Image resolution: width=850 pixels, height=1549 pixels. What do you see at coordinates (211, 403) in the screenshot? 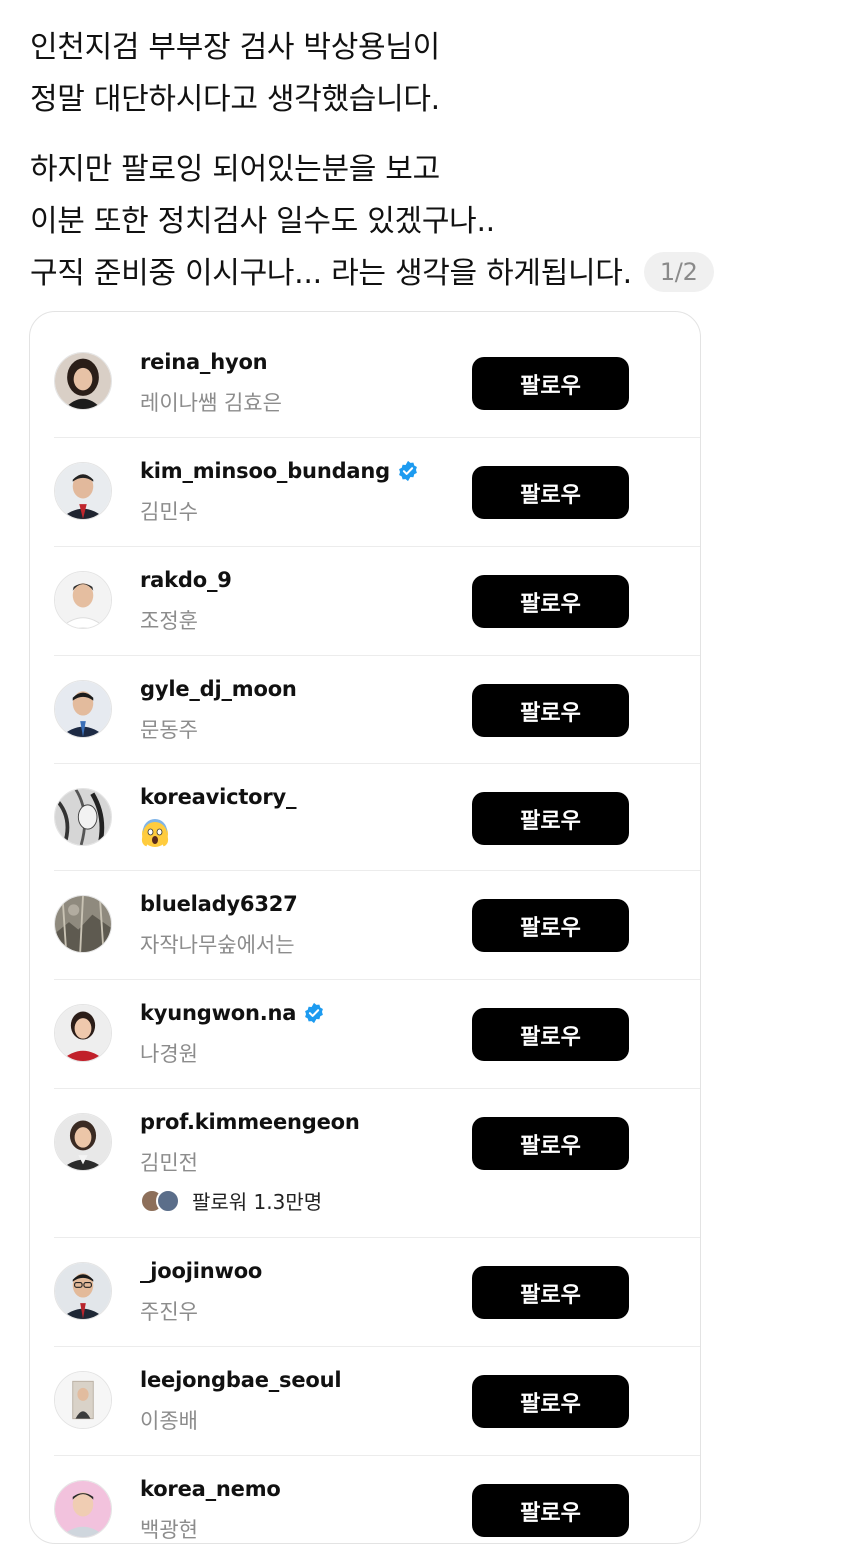
I see `display-name: 레이나쌤 김효은` at bounding box center [211, 403].